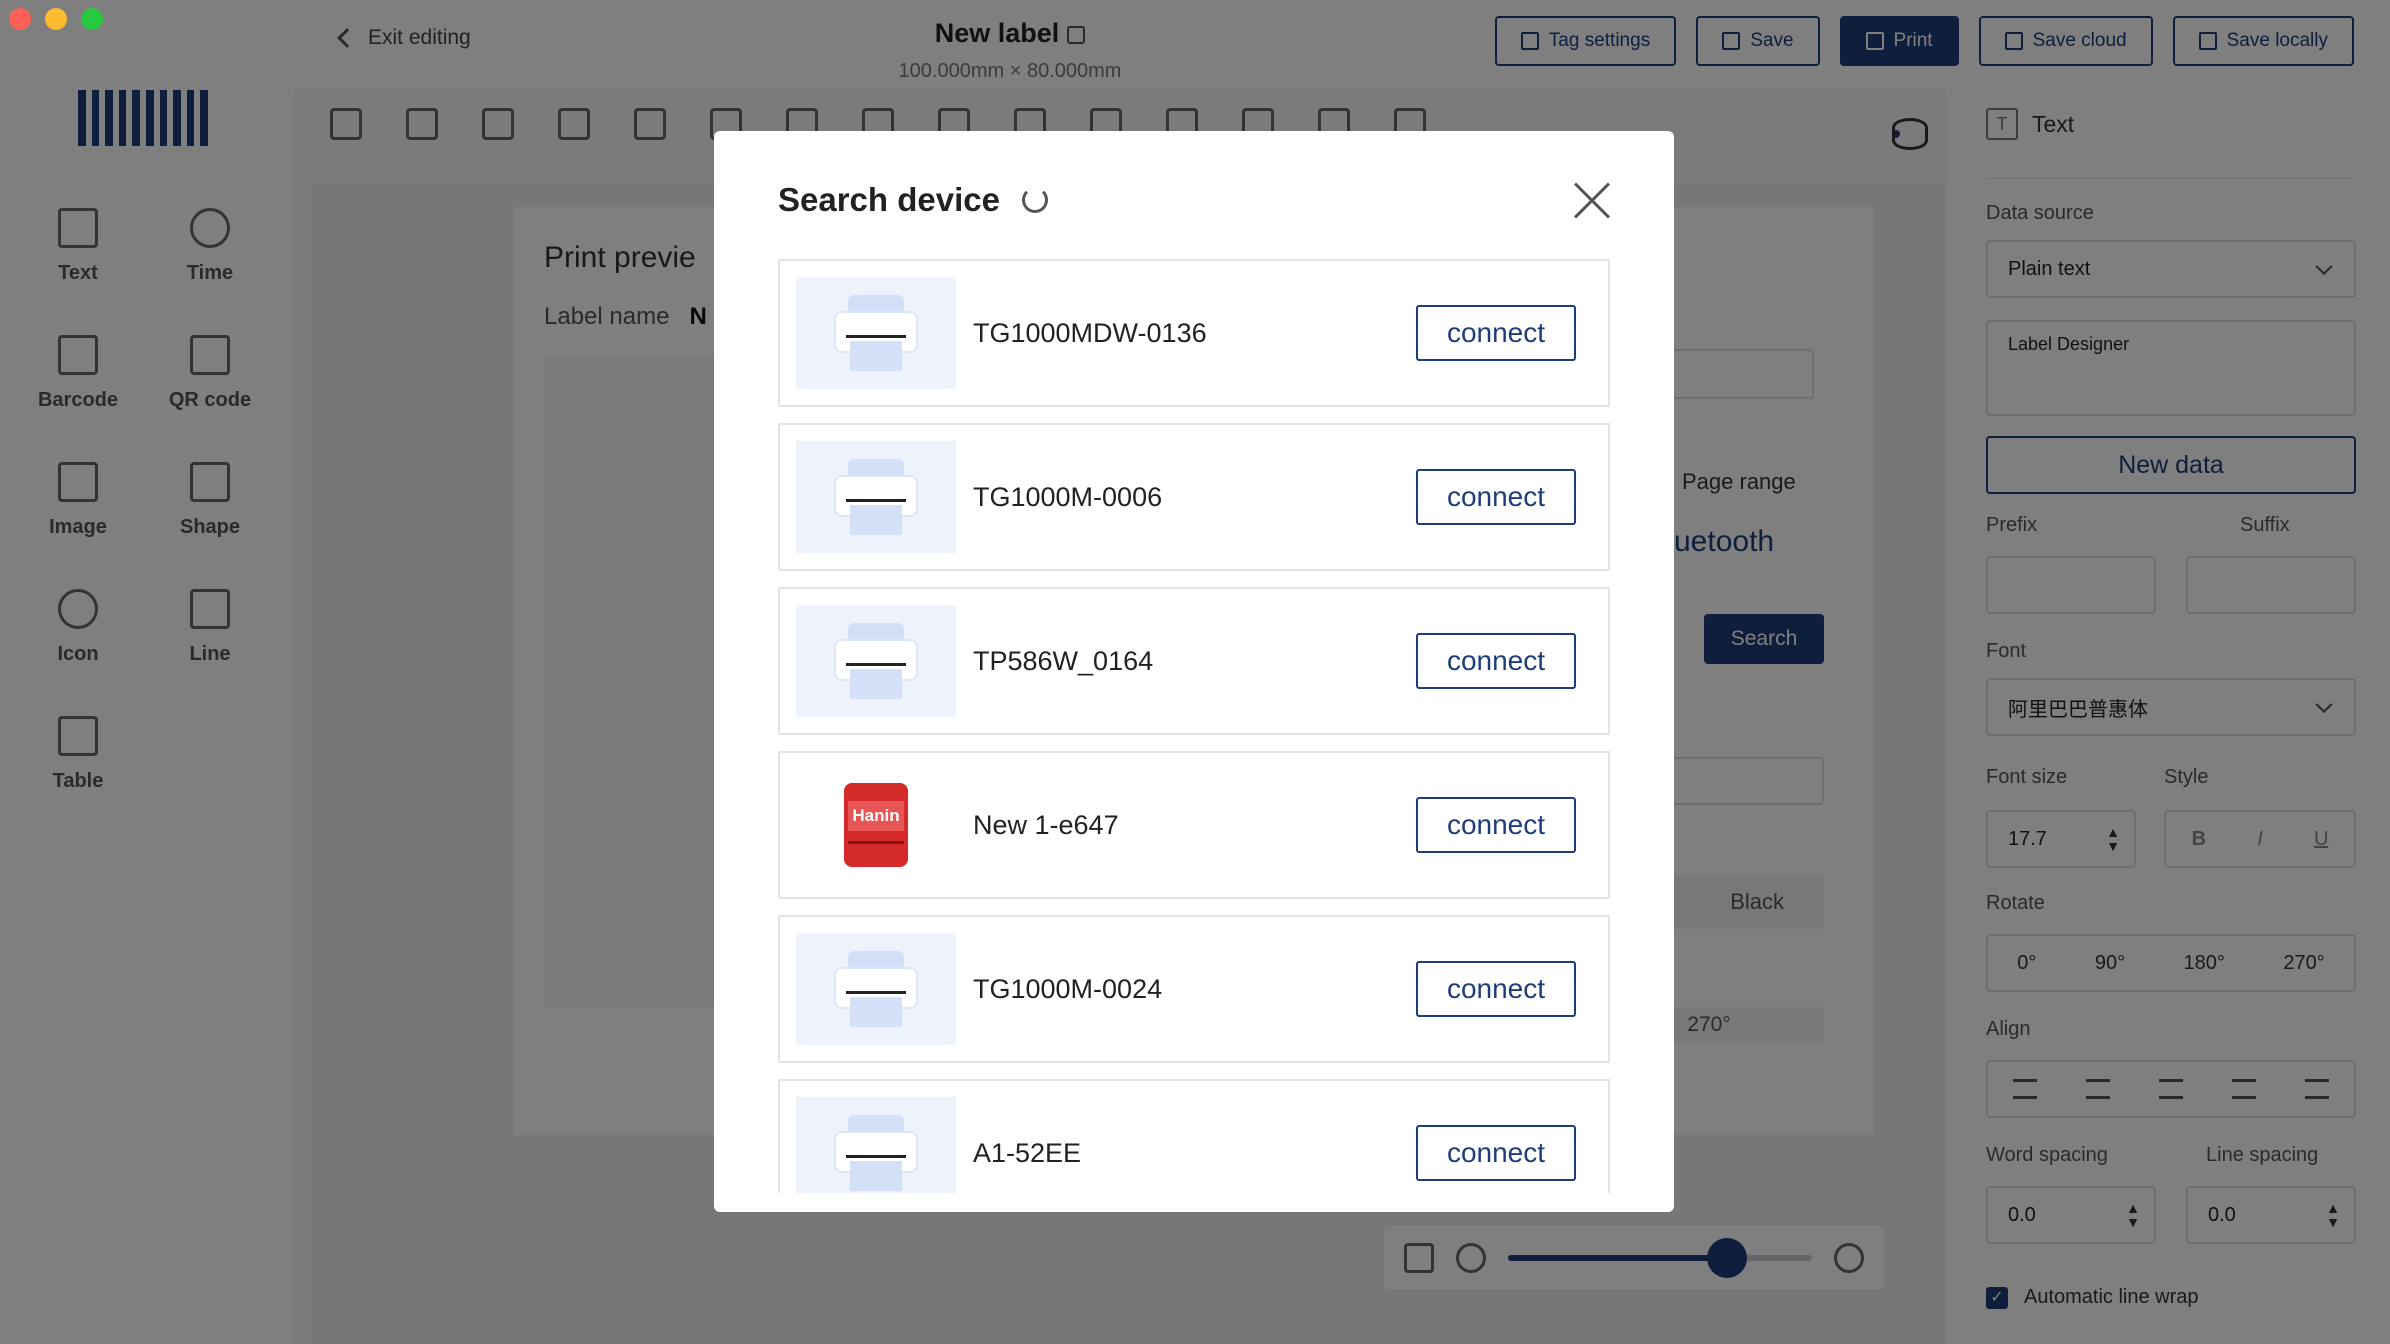  Describe the element at coordinates (1063, 660) in the screenshot. I see `device-name: TP586W_0164` at that location.